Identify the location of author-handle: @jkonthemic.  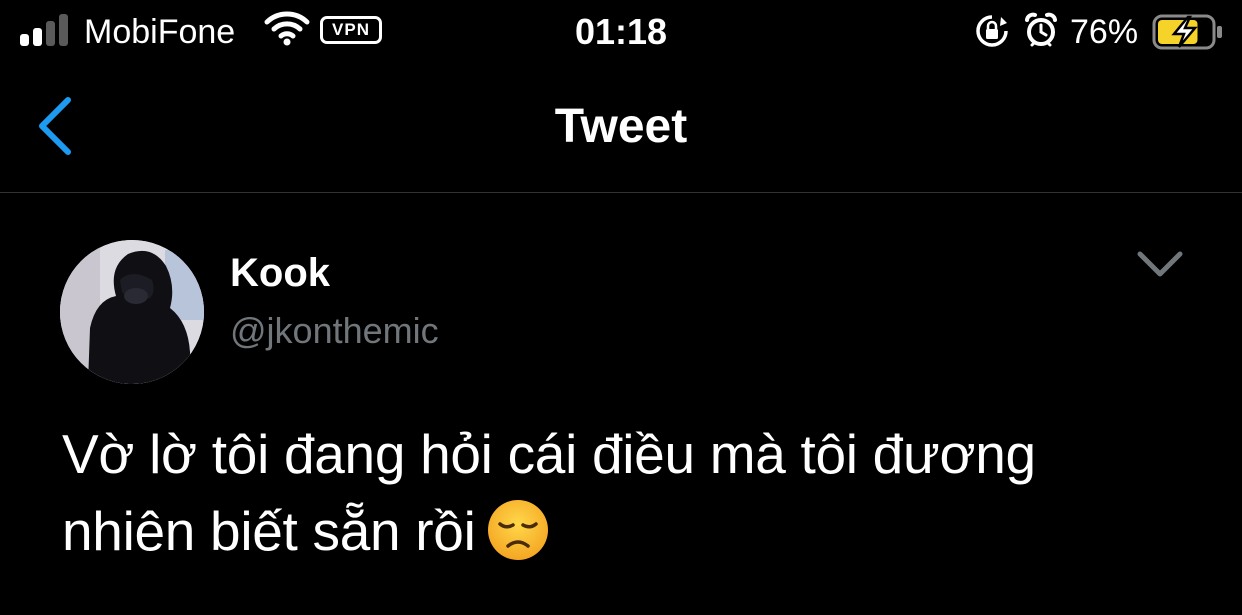
(334, 331).